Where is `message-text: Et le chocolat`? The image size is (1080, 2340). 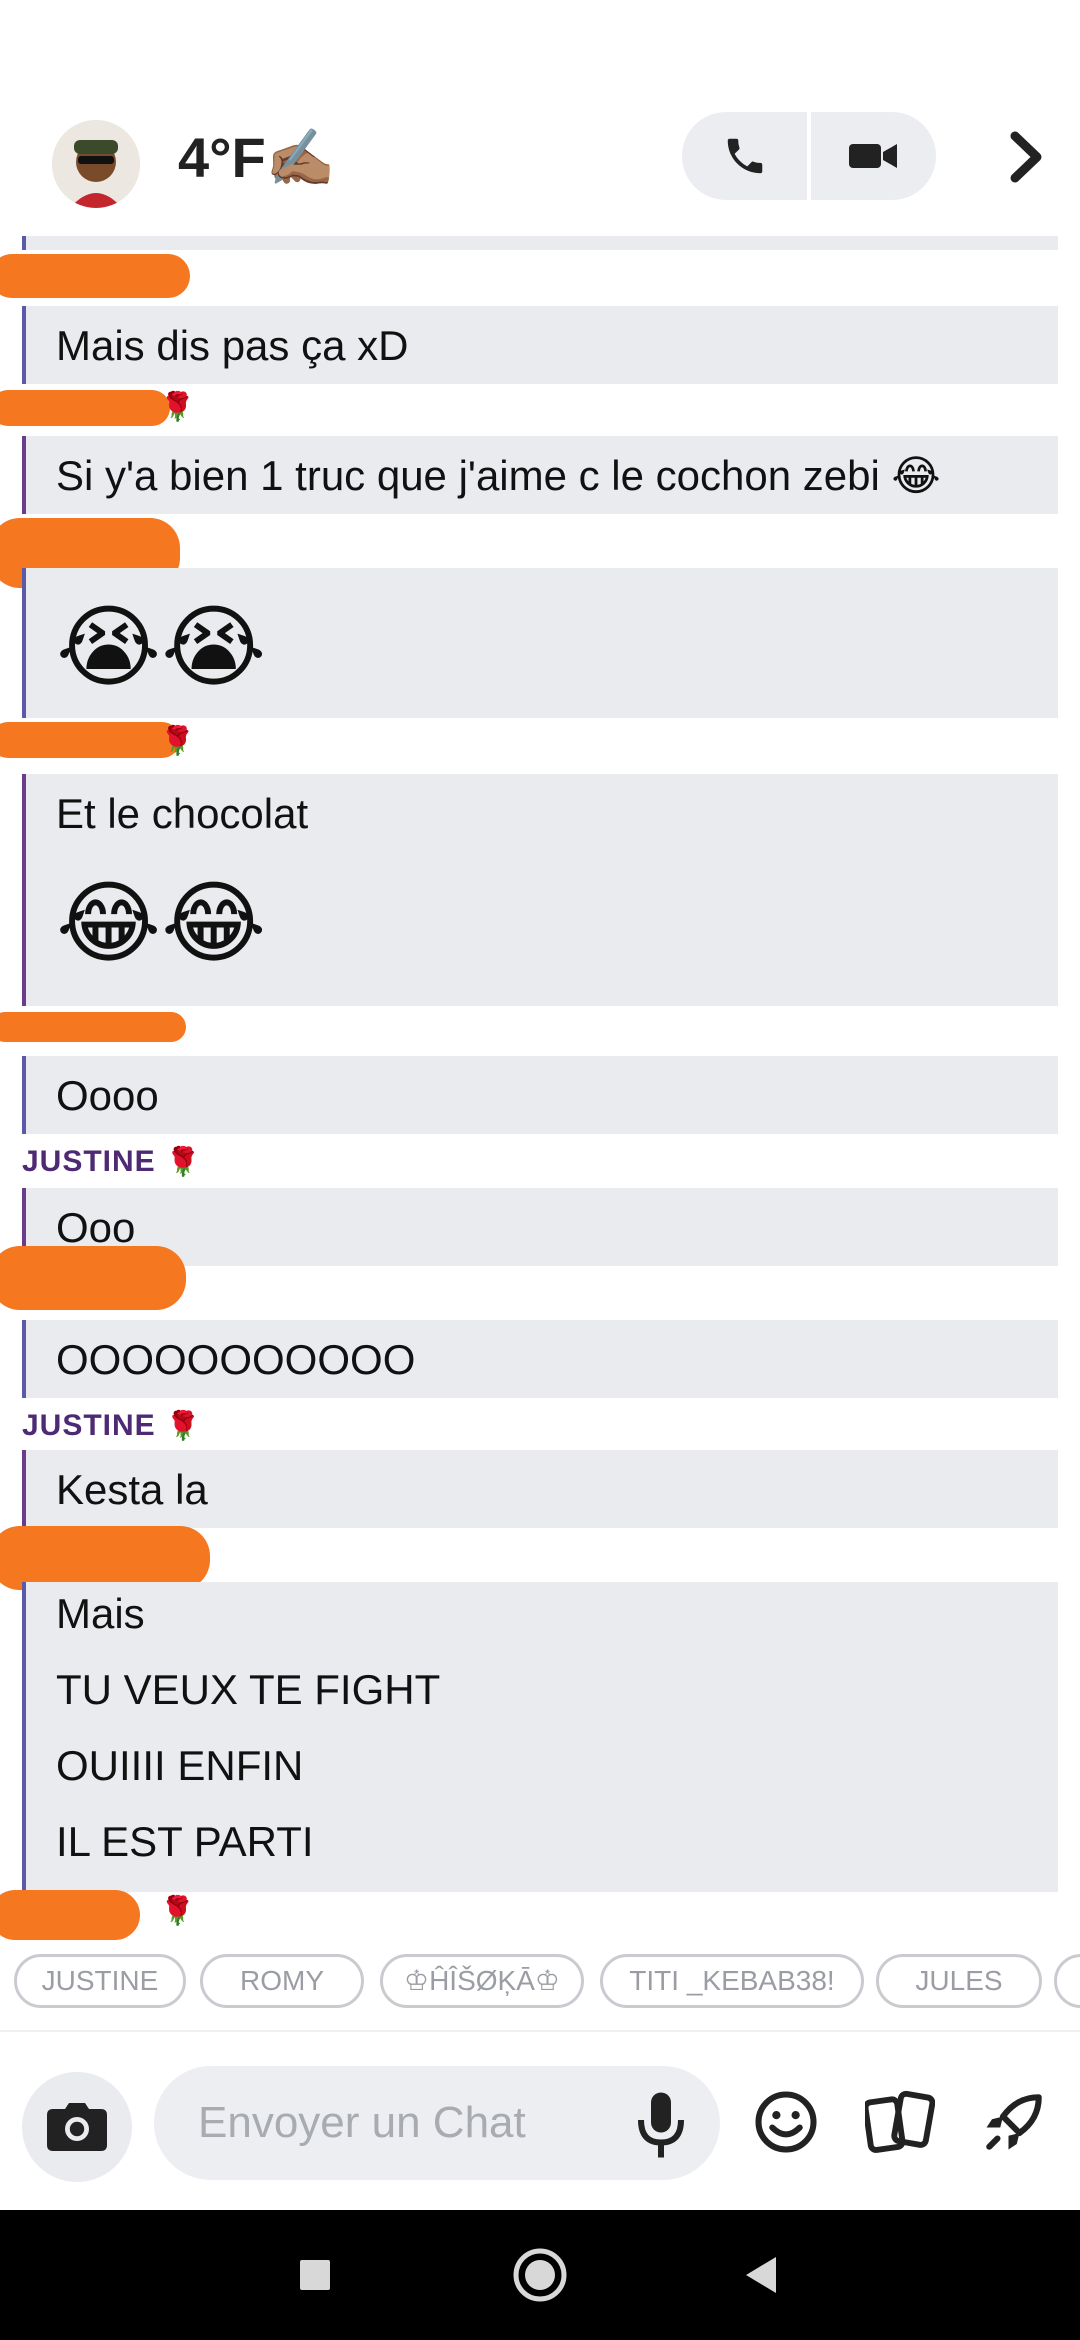 message-text: Et le chocolat is located at coordinates (182, 813).